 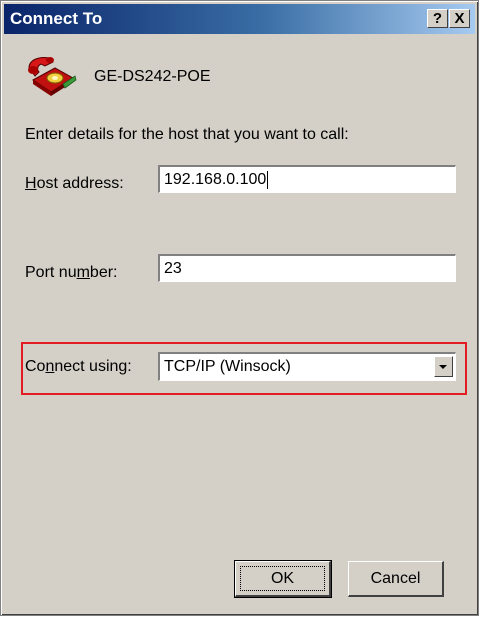 I want to click on close-button: X, so click(x=459, y=18).